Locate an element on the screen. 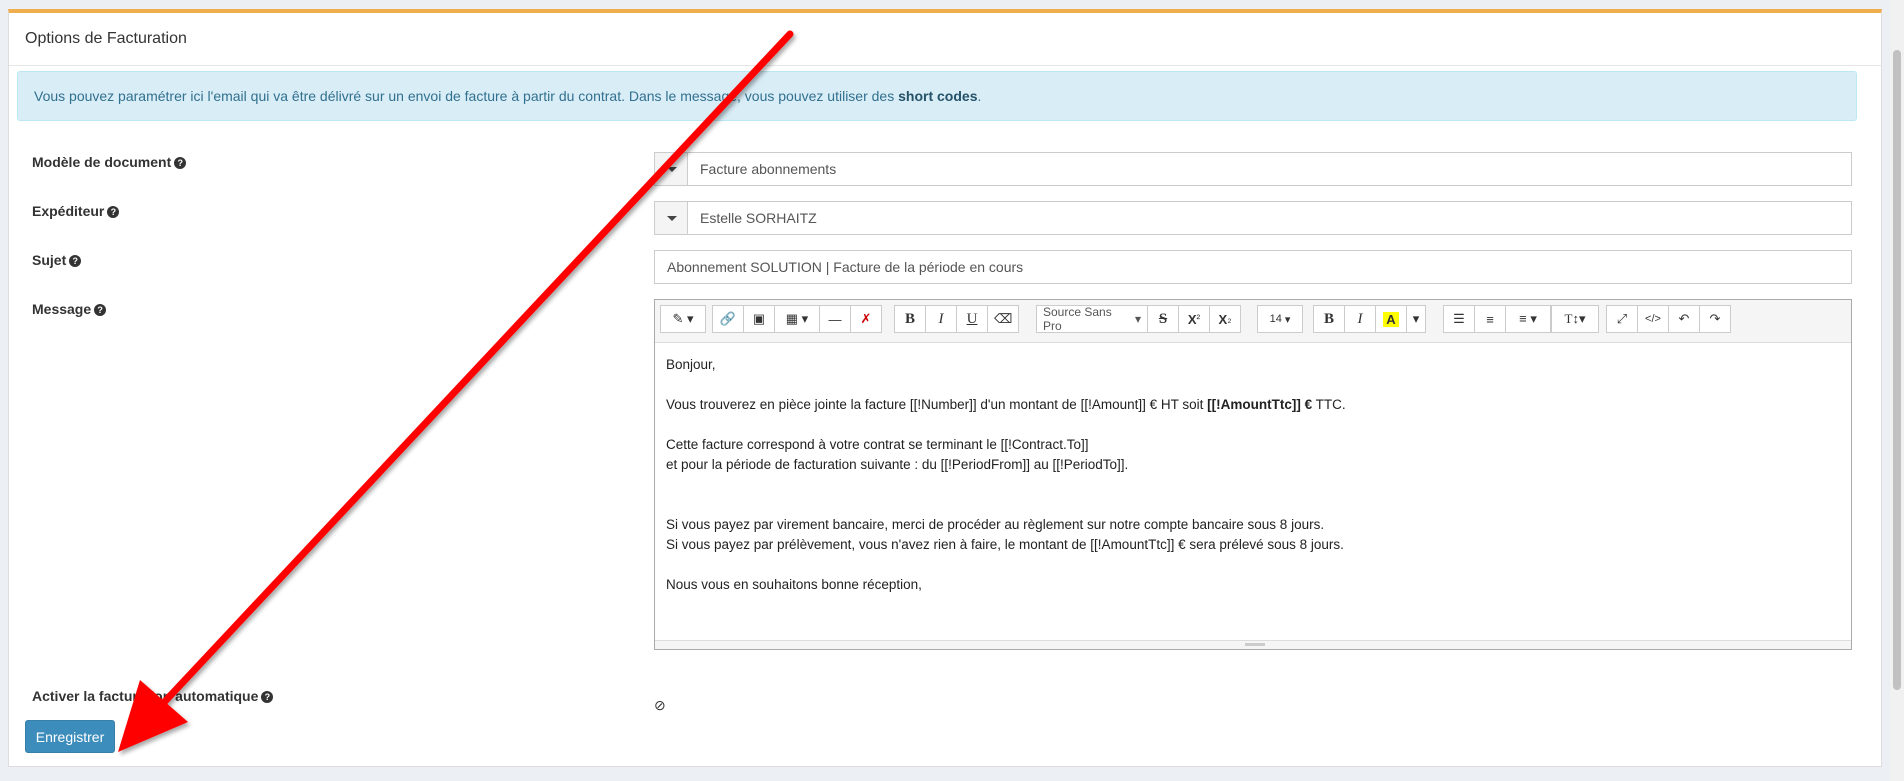  clear-format-icon: ✗ is located at coordinates (866, 319).